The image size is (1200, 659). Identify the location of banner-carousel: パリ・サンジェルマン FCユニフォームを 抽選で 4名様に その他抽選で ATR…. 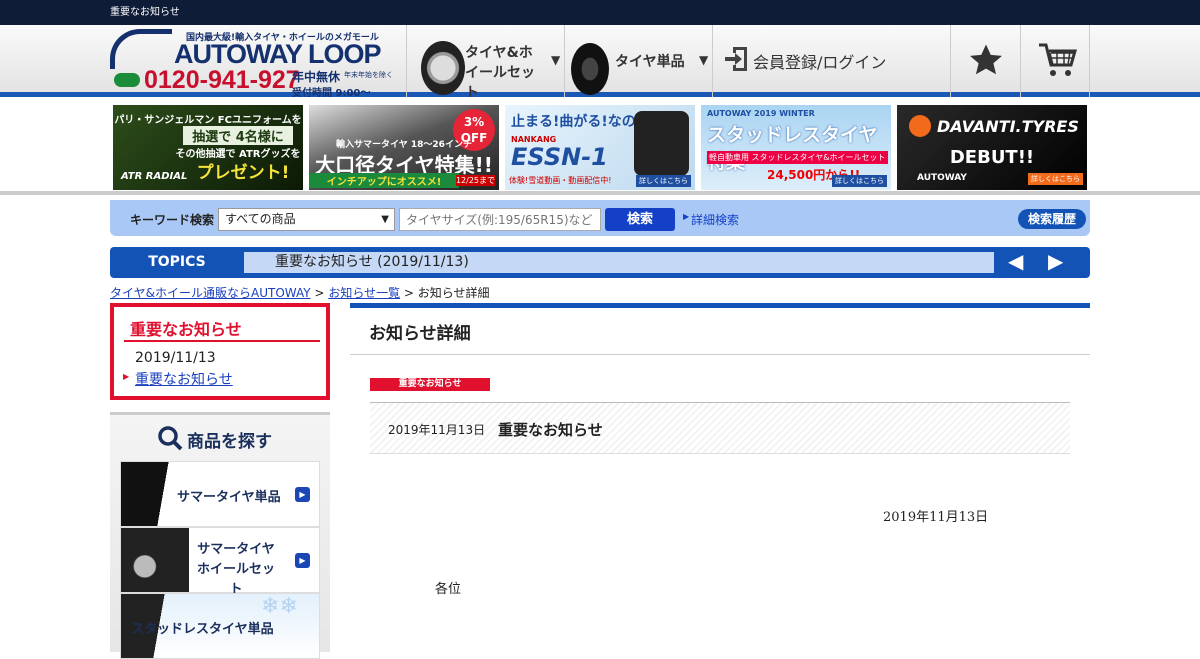
(600, 146).